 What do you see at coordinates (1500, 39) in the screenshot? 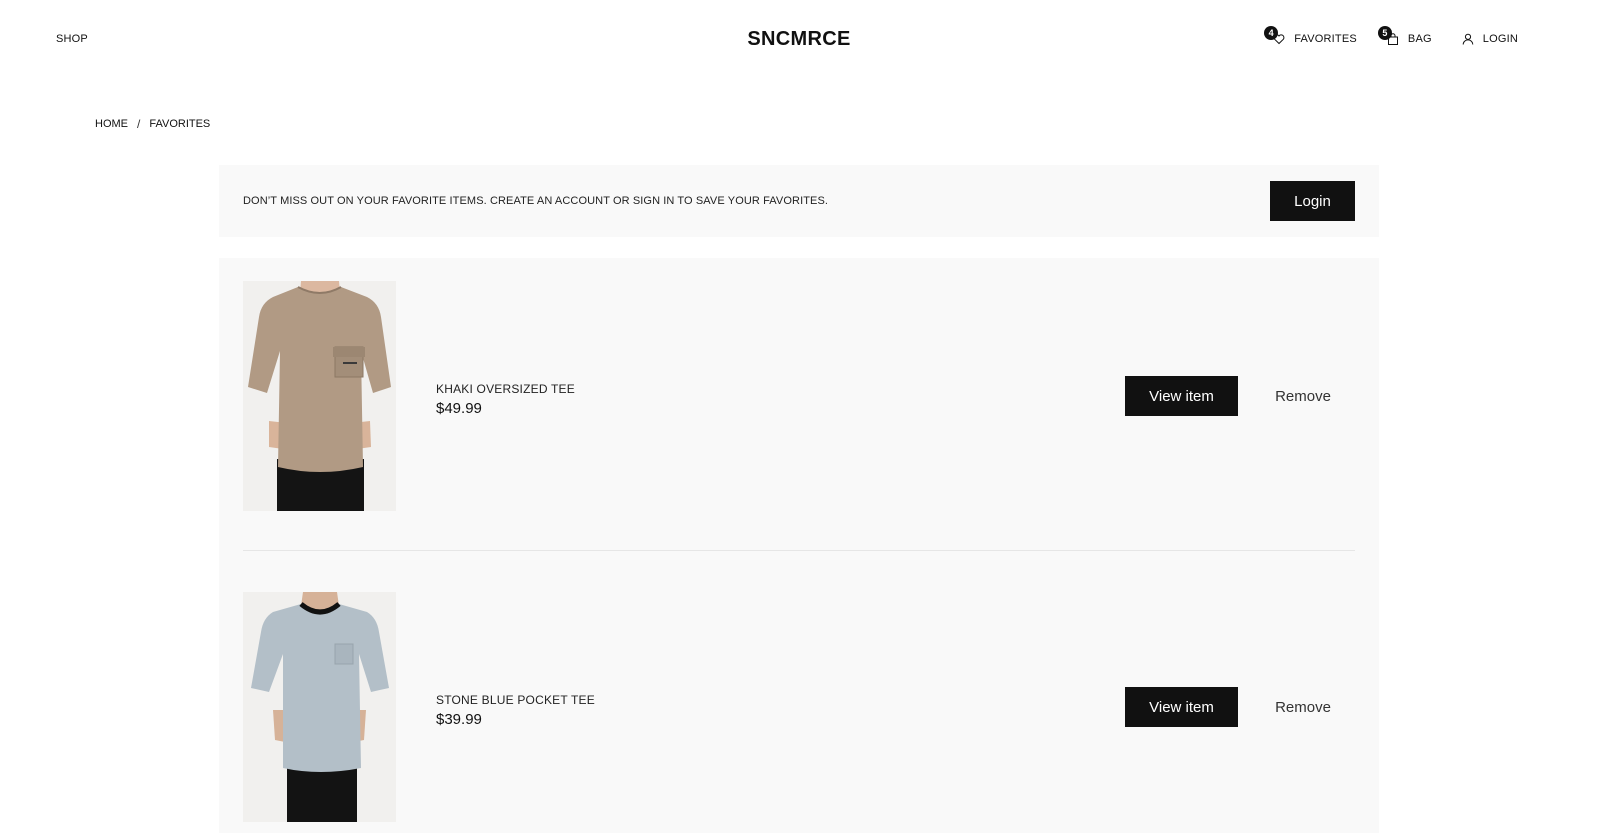
I see `nav-login-label: LOGIN` at bounding box center [1500, 39].